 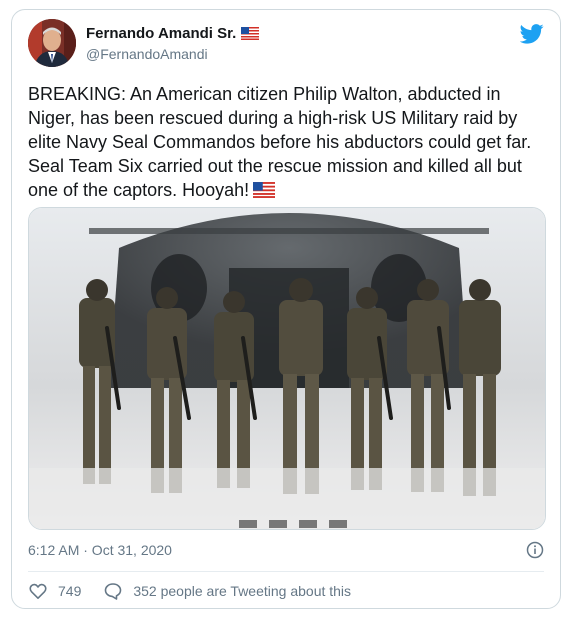 I want to click on avatar-photo, so click(x=52, y=43).